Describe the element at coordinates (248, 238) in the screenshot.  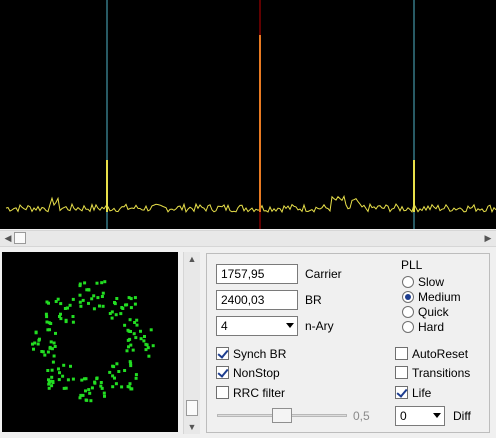
I see `horizontal-scrollbar: ◀ ▶` at that location.